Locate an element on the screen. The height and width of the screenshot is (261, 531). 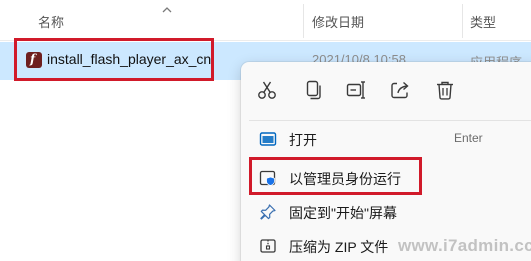
menu-item-label: 固定到"开始"屏幕 is located at coordinates (343, 213).